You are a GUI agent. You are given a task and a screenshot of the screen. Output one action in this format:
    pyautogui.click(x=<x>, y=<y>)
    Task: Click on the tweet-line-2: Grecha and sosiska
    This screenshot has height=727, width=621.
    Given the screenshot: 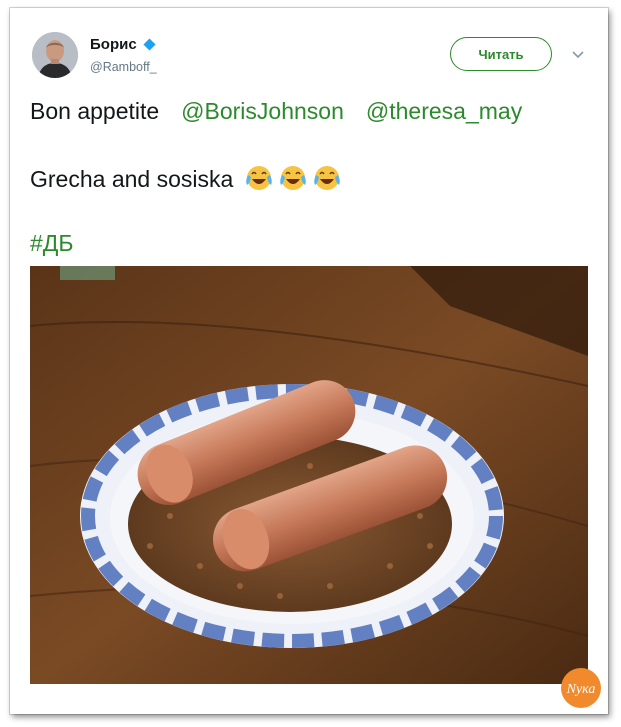 What is the action you would take?
    pyautogui.click(x=186, y=178)
    